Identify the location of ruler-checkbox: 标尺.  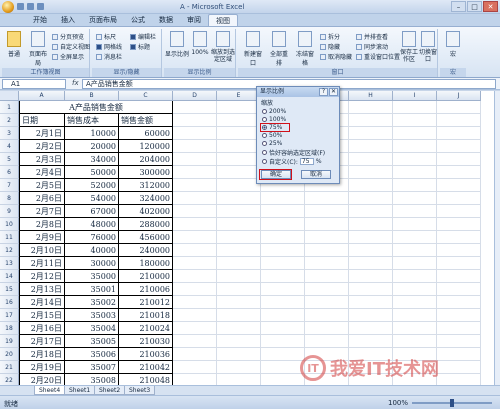
(106, 36).